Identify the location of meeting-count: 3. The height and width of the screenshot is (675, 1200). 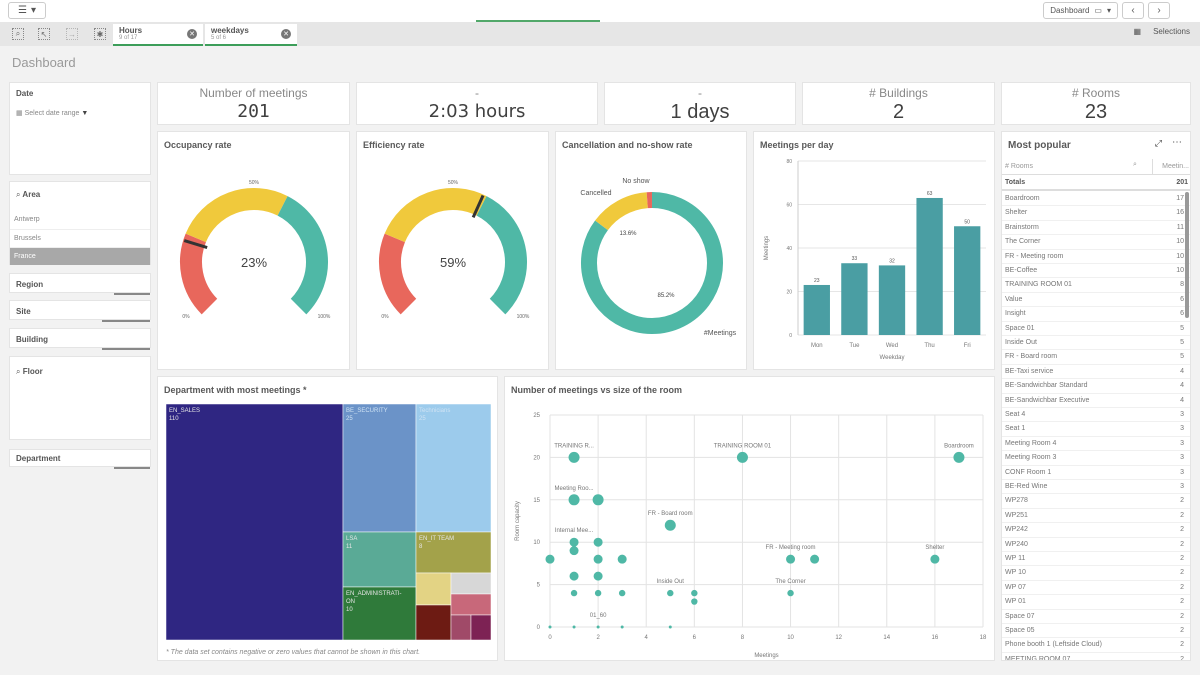
(1182, 486).